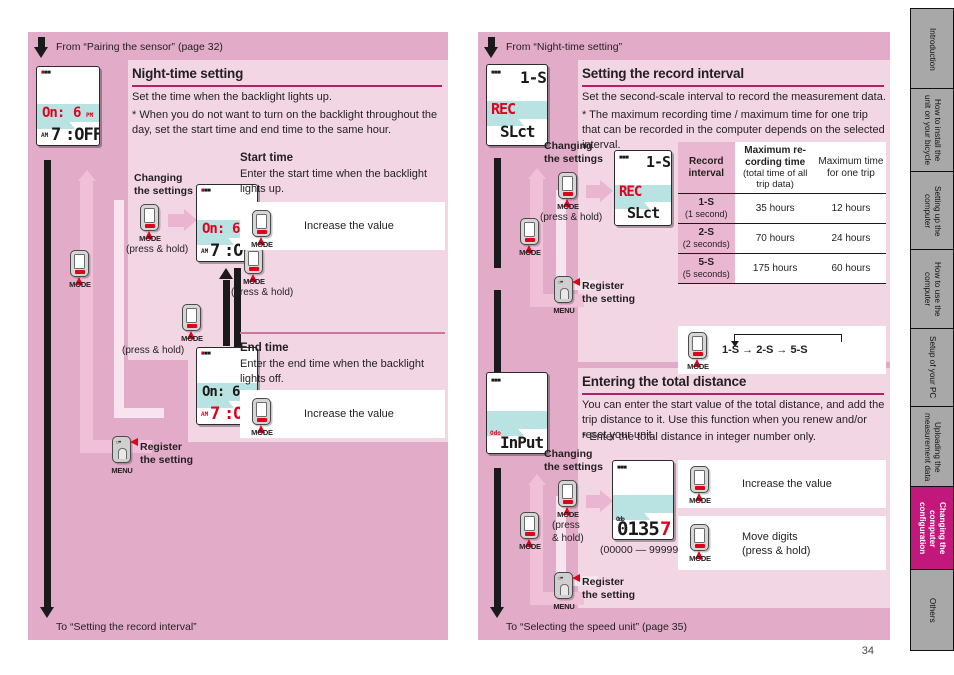  I want to click on sidebar-tab-label: Setup of your PC, so click(932, 367).